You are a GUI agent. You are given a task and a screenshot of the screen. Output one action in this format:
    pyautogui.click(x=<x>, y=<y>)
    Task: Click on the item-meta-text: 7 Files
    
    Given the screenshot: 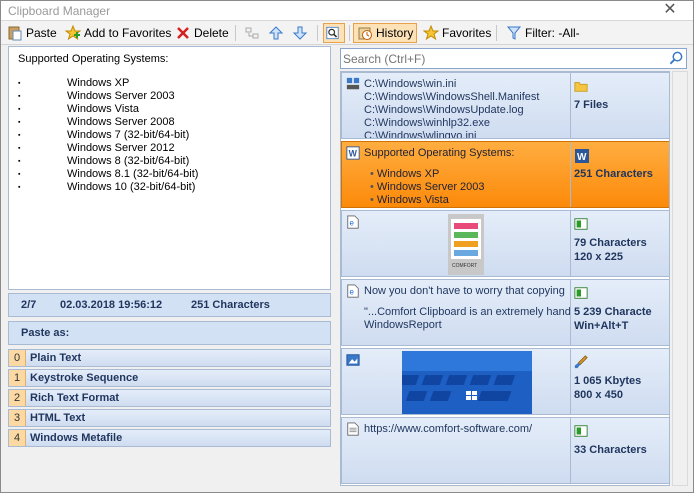 What is the action you would take?
    pyautogui.click(x=591, y=105)
    